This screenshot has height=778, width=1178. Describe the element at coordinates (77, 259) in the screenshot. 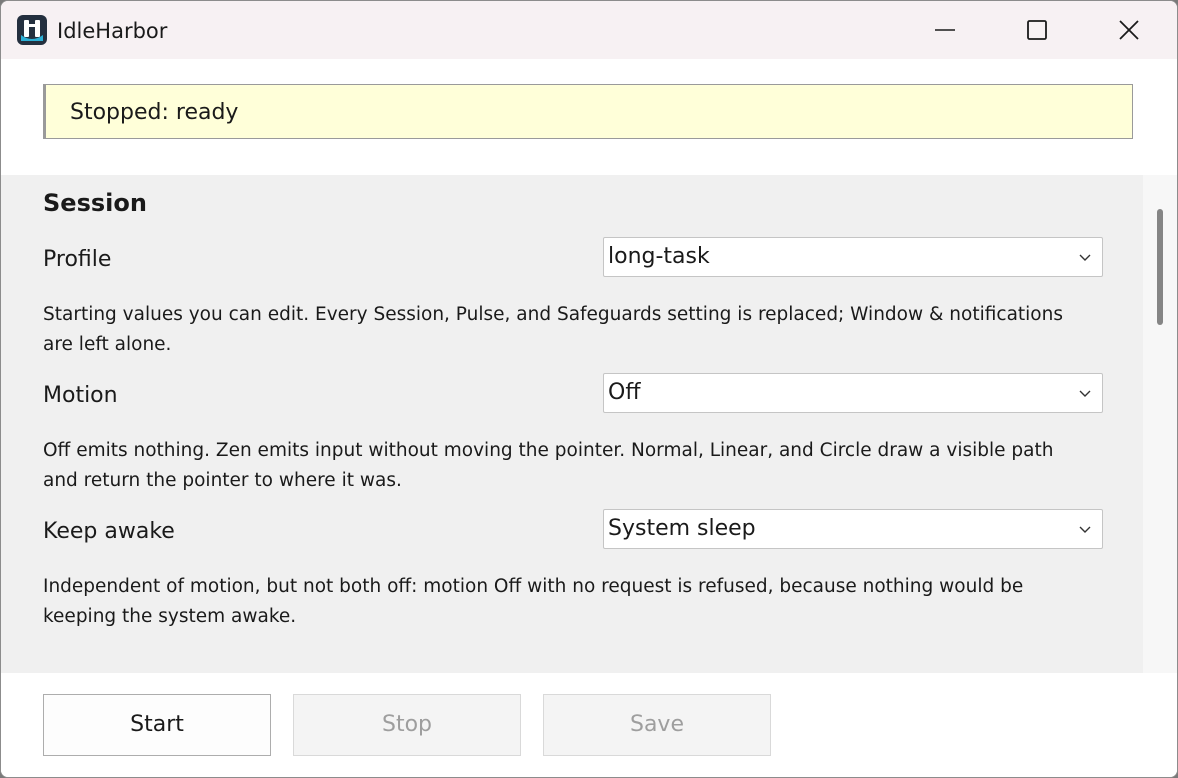

I see `profile-label: Profile` at that location.